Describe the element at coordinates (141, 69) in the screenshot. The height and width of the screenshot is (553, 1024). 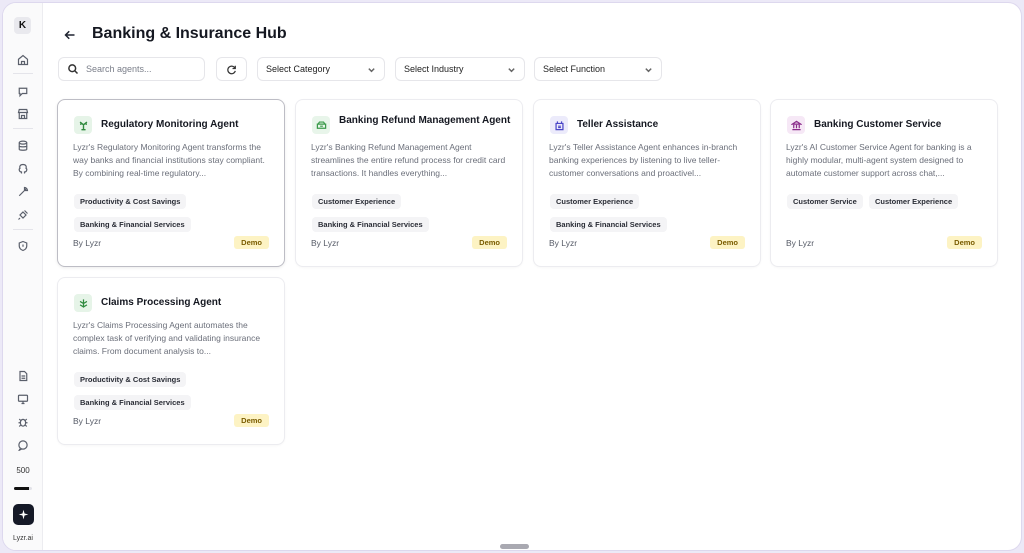
I see `search-input` at that location.